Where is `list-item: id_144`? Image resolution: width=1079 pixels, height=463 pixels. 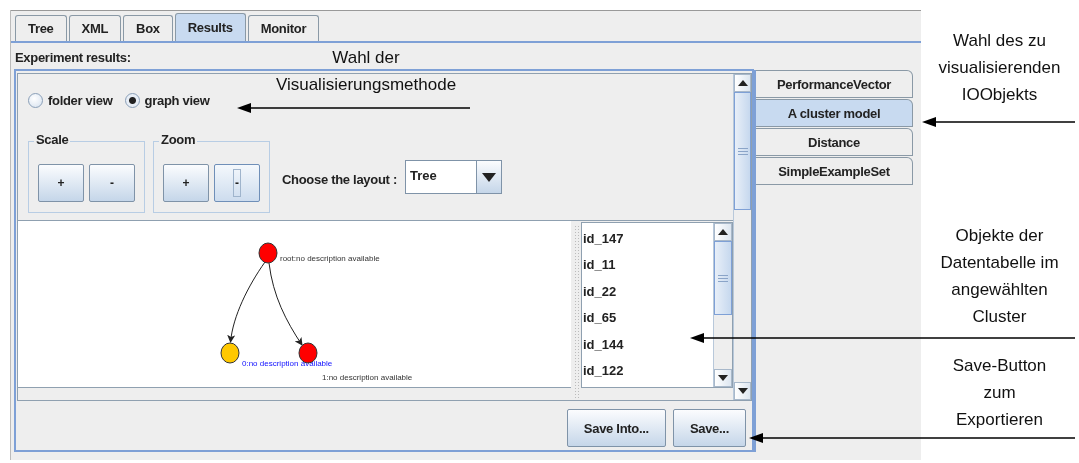 list-item: id_144 is located at coordinates (647, 344).